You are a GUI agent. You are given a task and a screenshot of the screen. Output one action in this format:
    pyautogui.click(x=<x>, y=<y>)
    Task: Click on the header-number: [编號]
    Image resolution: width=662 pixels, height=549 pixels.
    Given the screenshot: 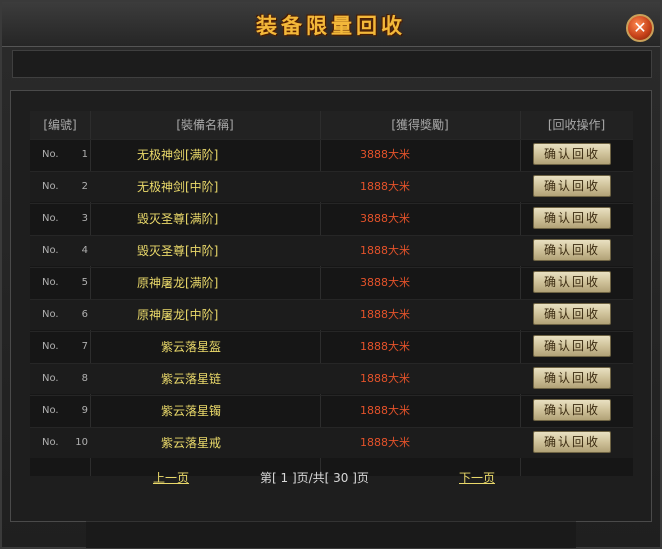 What is the action you would take?
    pyautogui.click(x=60, y=125)
    